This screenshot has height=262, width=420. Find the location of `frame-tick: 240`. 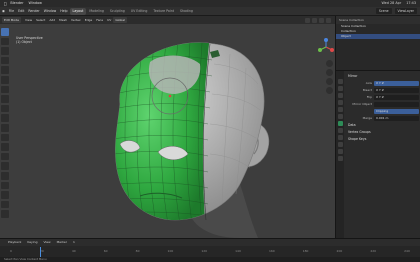

frame-tick: 240 is located at coordinates (407, 251).